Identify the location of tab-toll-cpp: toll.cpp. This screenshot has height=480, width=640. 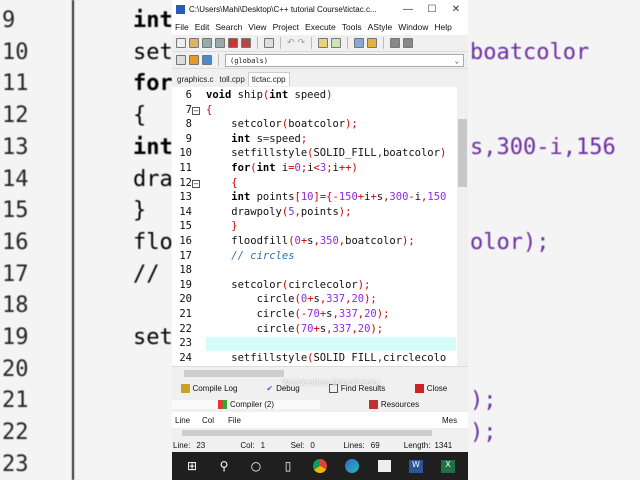
(231, 79).